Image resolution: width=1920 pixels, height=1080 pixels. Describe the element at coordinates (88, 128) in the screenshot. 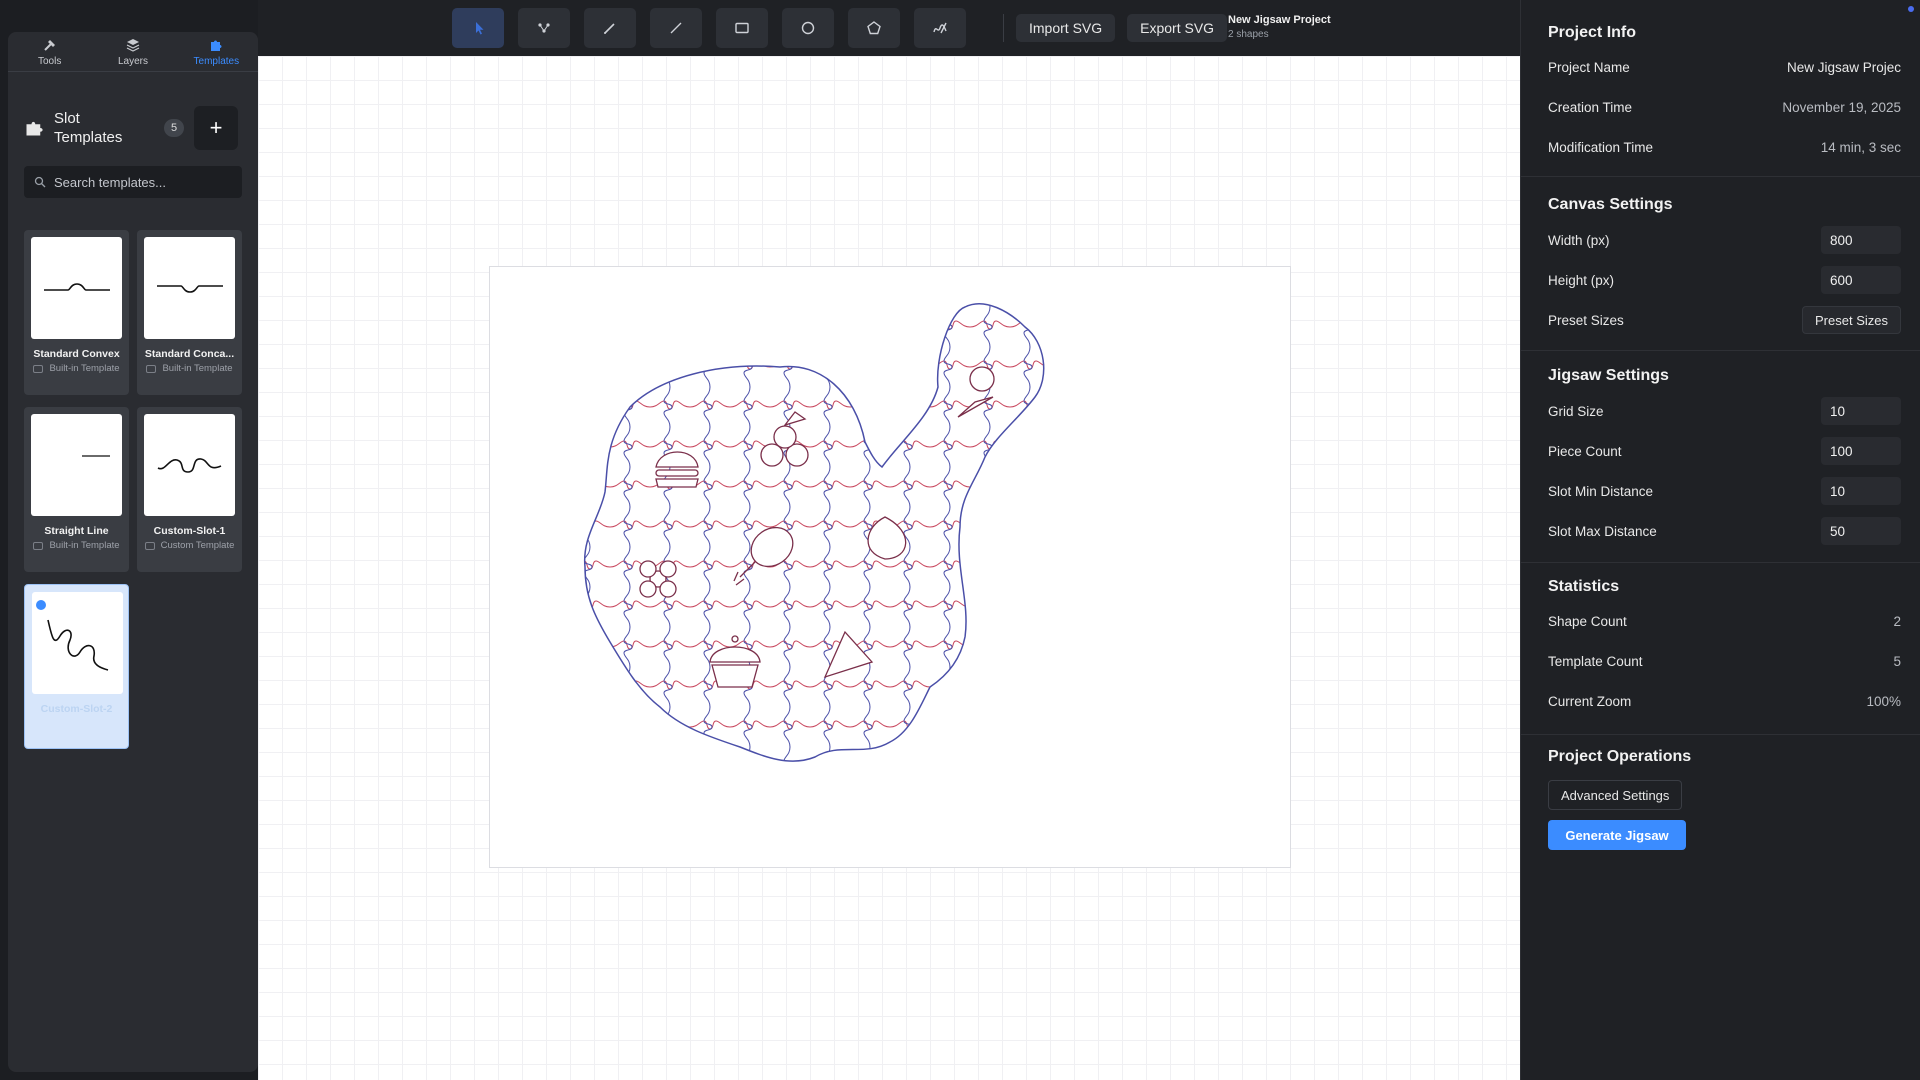

I see `slot-templates-title: Slot Templates` at that location.